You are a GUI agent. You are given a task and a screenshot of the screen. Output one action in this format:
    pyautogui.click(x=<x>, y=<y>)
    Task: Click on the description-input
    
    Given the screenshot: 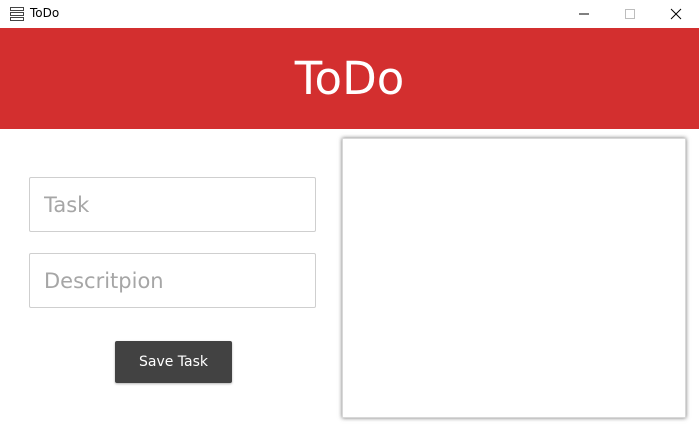 What is the action you would take?
    pyautogui.click(x=172, y=280)
    